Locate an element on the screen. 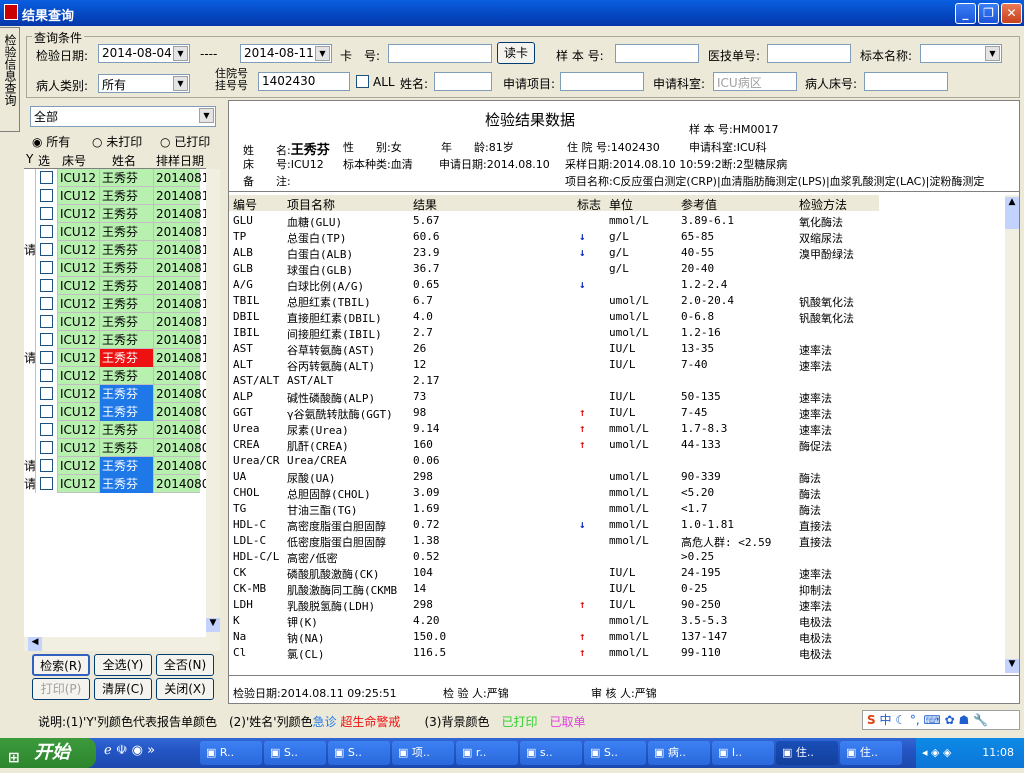  maximize-button: ❐ is located at coordinates (988, 13).